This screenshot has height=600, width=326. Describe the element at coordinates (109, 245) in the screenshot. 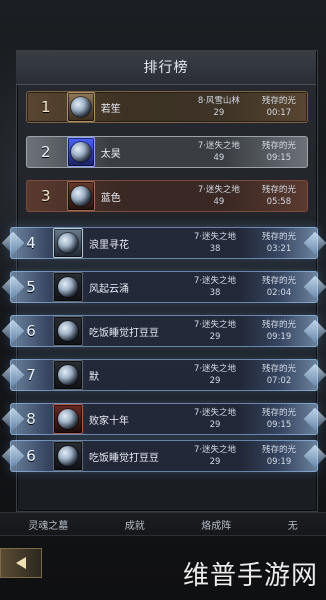

I see `player-name: 浪里寻花` at that location.